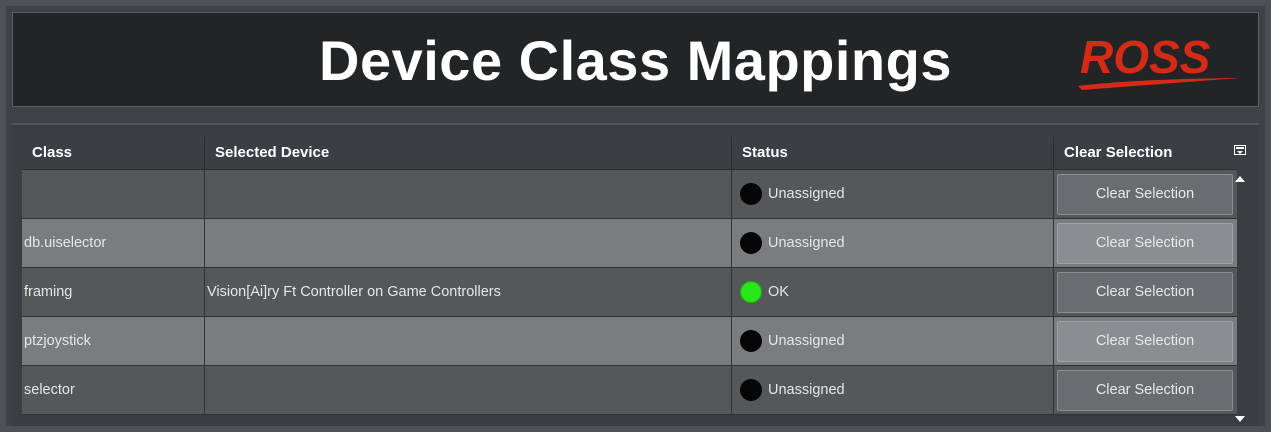 This screenshot has height=432, width=1271. Describe the element at coordinates (1145, 57) in the screenshot. I see `logo-text: ROSS` at that location.